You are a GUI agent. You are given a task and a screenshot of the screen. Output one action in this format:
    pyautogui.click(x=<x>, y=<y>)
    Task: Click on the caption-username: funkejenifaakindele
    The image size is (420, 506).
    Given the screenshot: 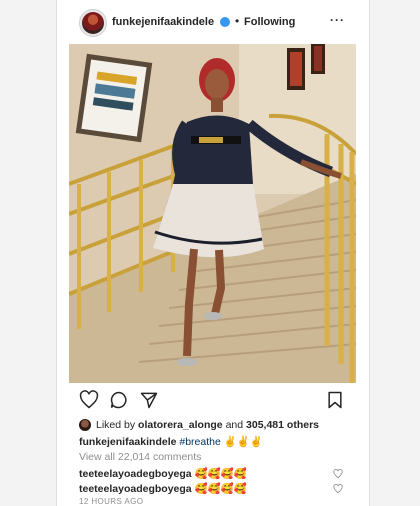 What is the action you would take?
    pyautogui.click(x=127, y=442)
    